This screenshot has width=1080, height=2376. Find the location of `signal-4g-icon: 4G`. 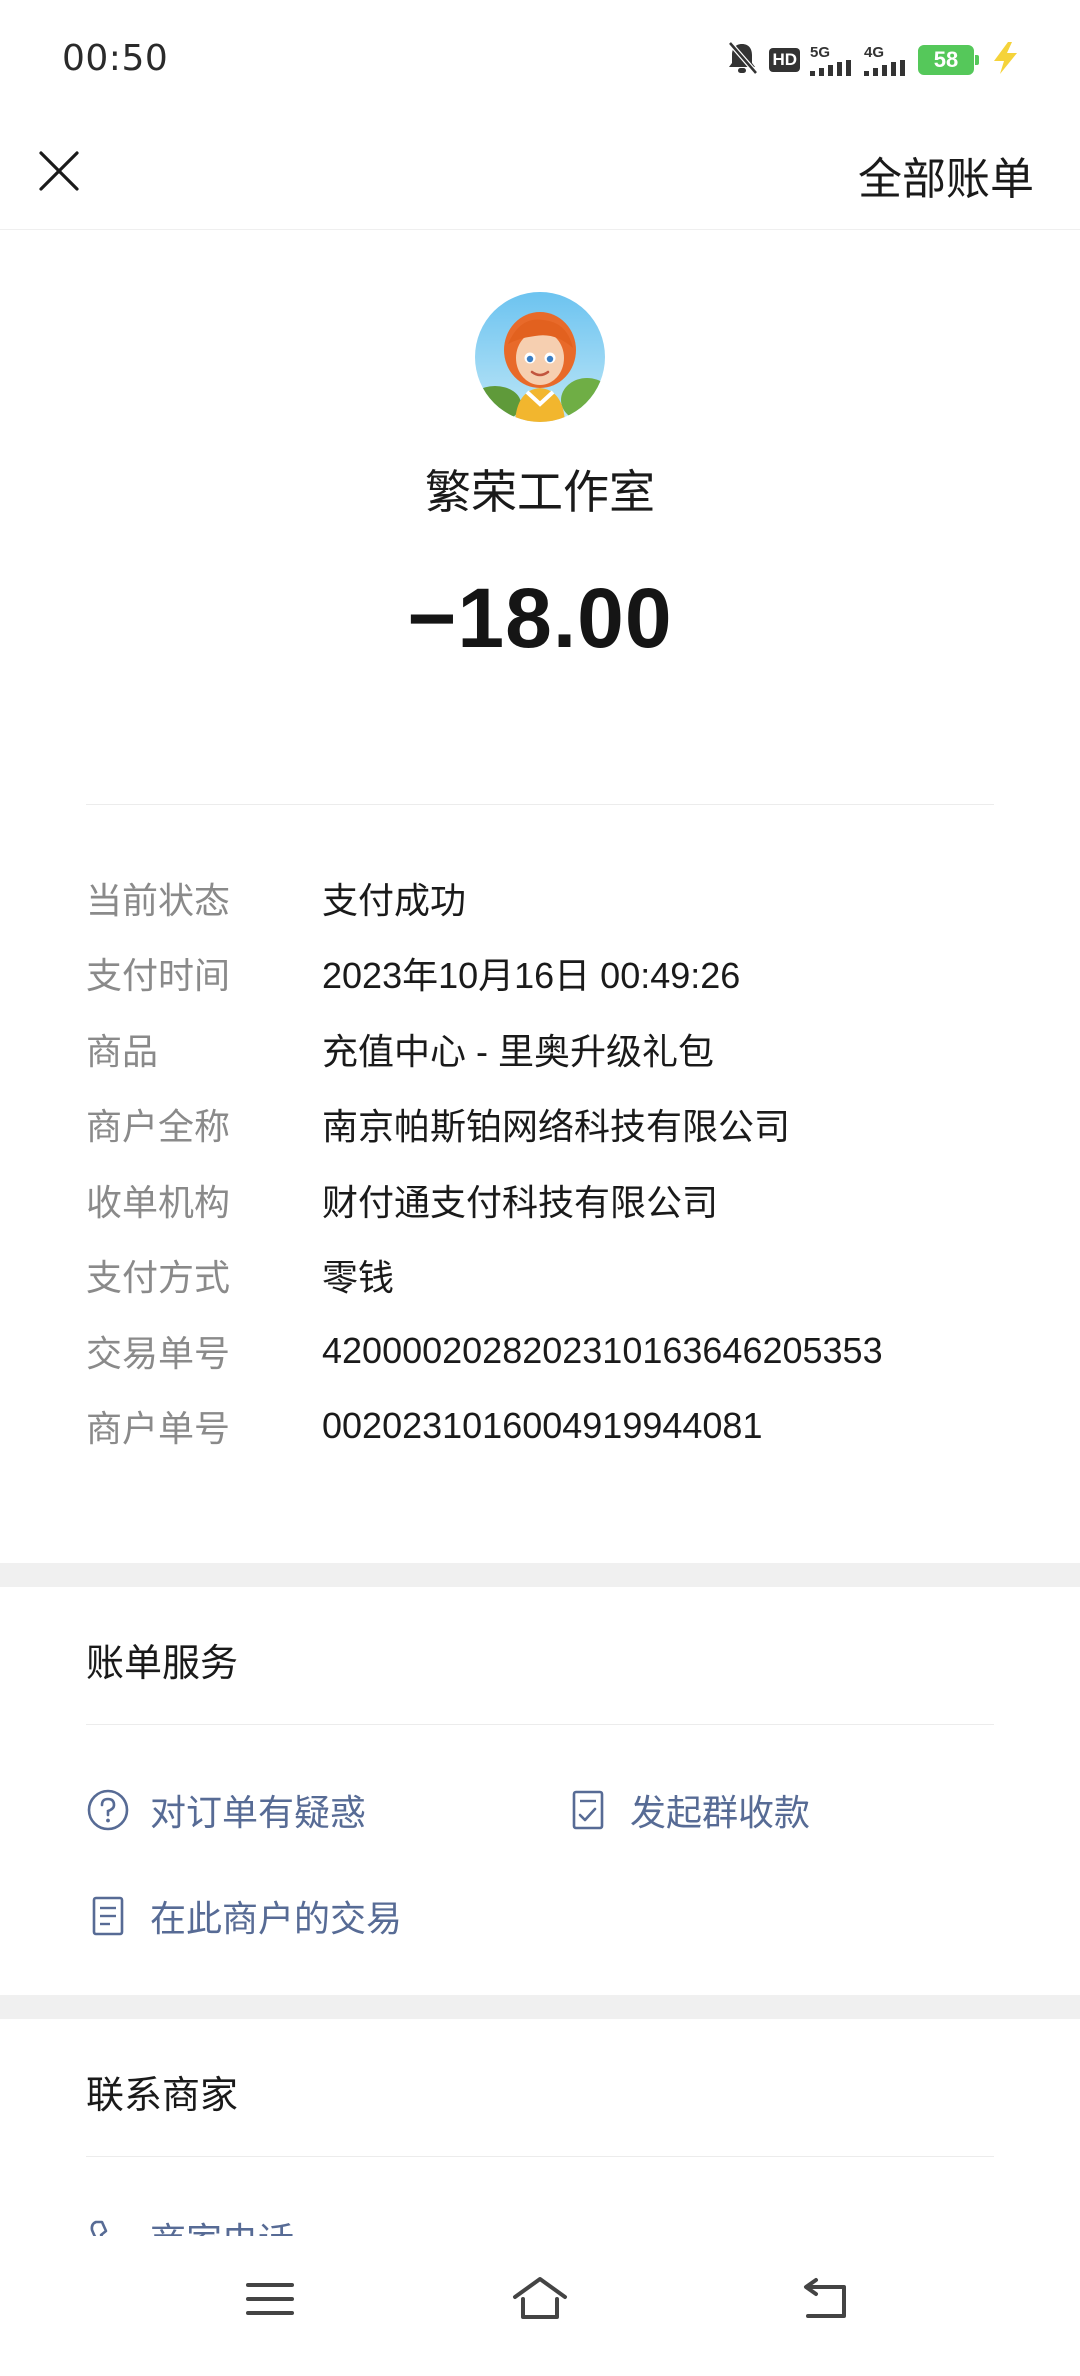

signal-4g-icon: 4G is located at coordinates (886, 60).